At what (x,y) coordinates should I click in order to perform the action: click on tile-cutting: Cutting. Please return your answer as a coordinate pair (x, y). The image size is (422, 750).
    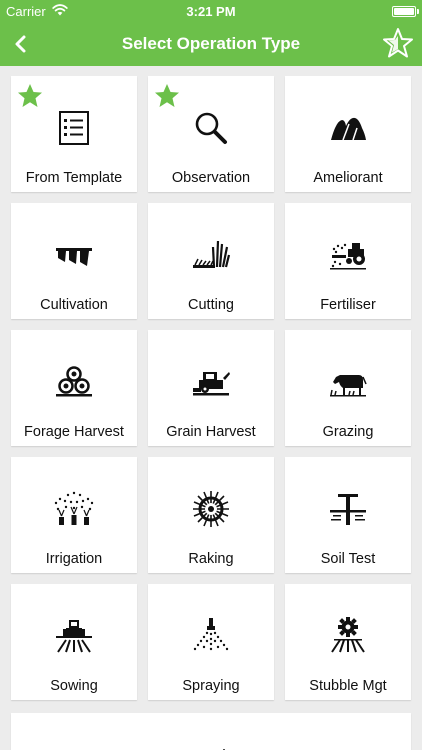
    Looking at the image, I should click on (211, 261).